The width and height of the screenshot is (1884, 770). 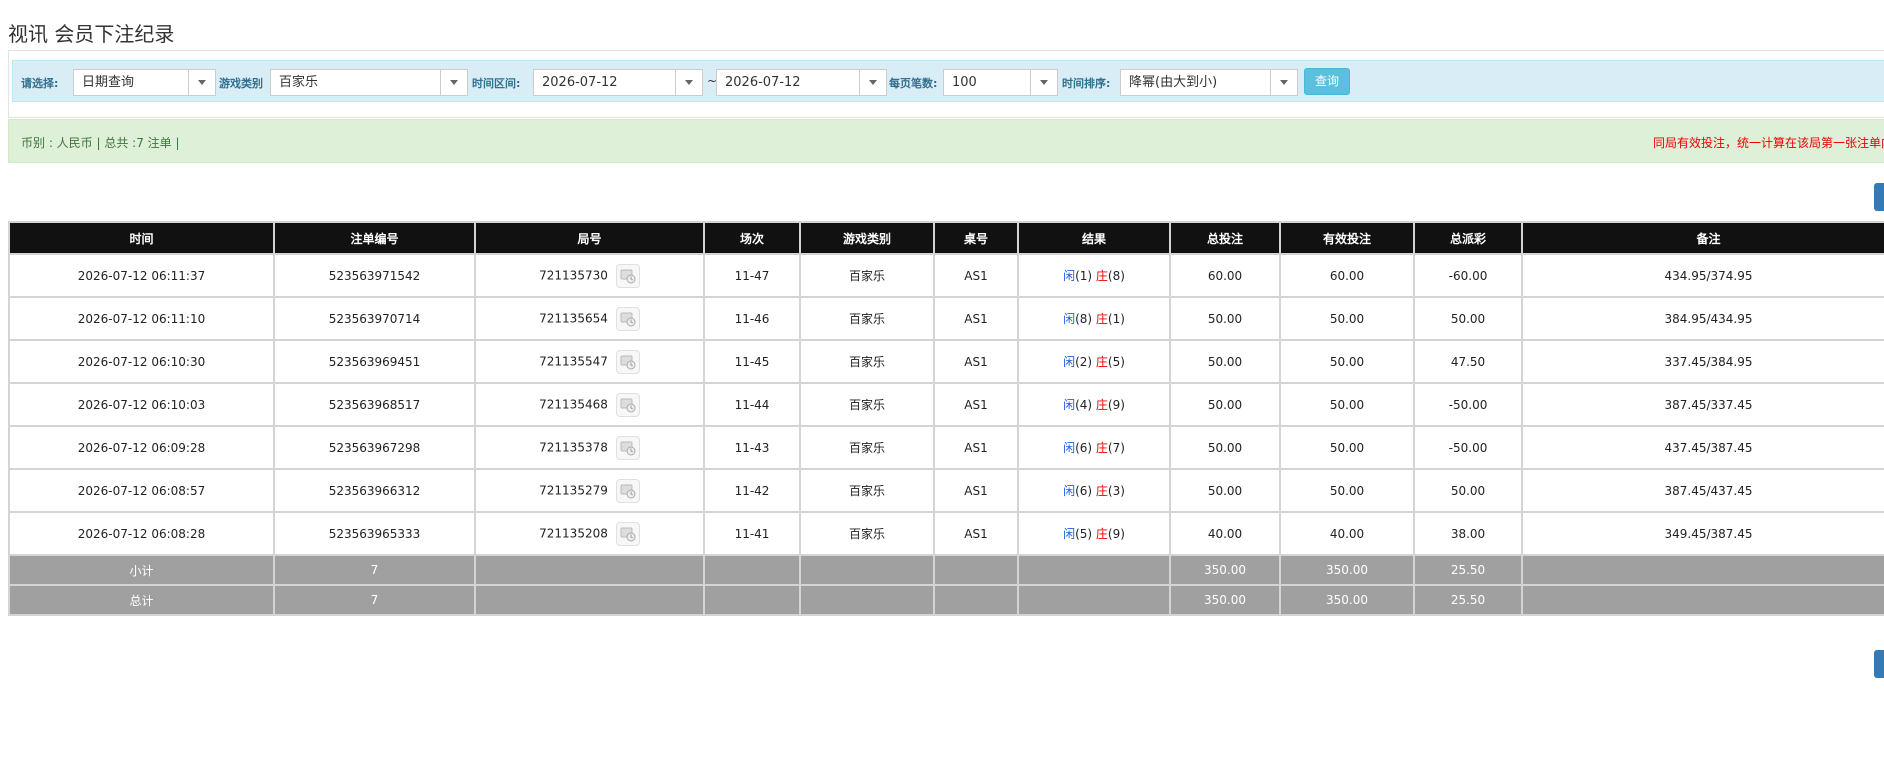 What do you see at coordinates (1327, 81) in the screenshot?
I see `query-button: 查询` at bounding box center [1327, 81].